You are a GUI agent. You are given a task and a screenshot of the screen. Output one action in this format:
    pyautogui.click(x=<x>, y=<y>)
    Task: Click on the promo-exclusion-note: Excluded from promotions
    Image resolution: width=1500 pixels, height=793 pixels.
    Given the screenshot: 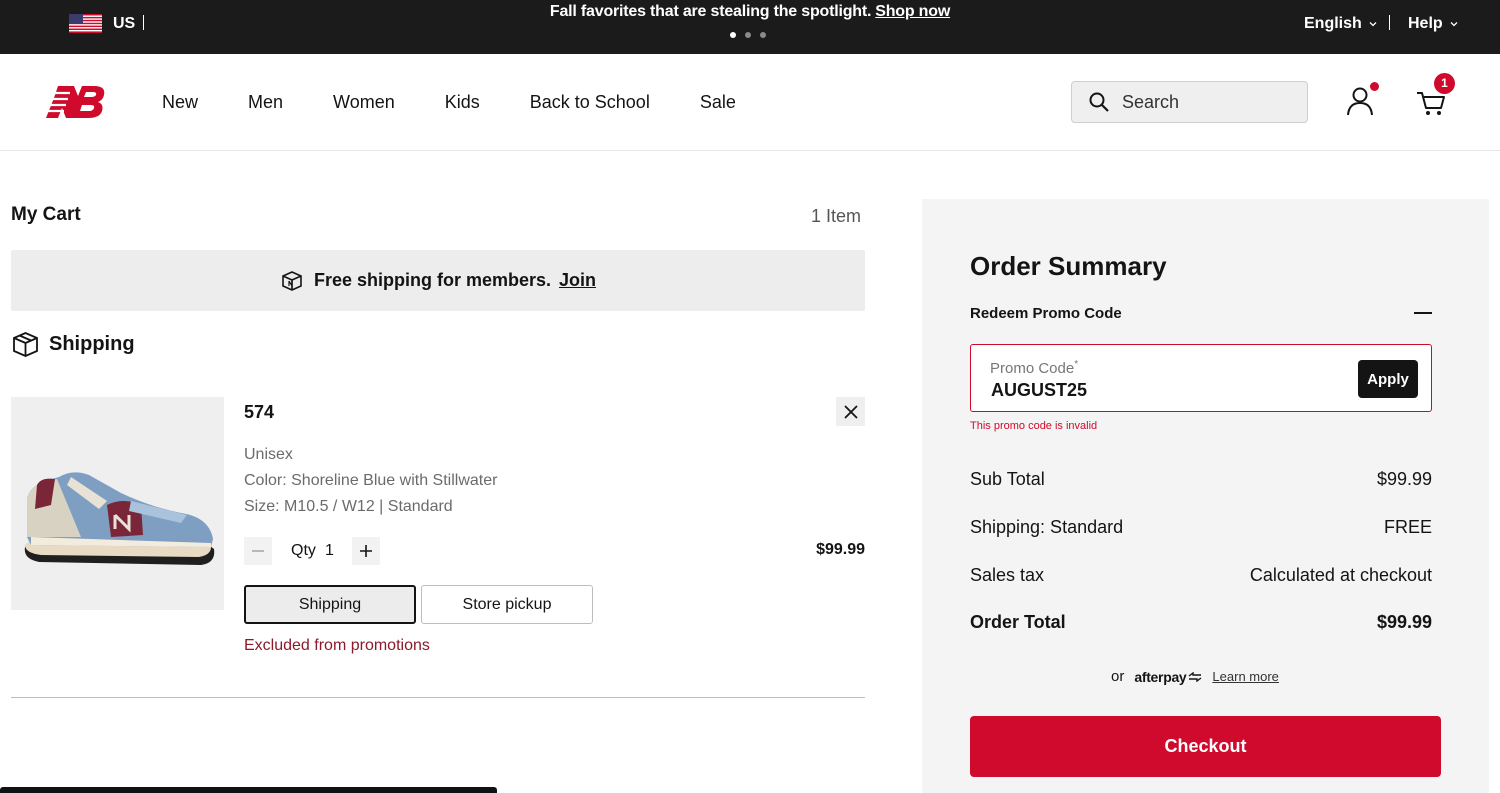 What is the action you would take?
    pyautogui.click(x=337, y=645)
    